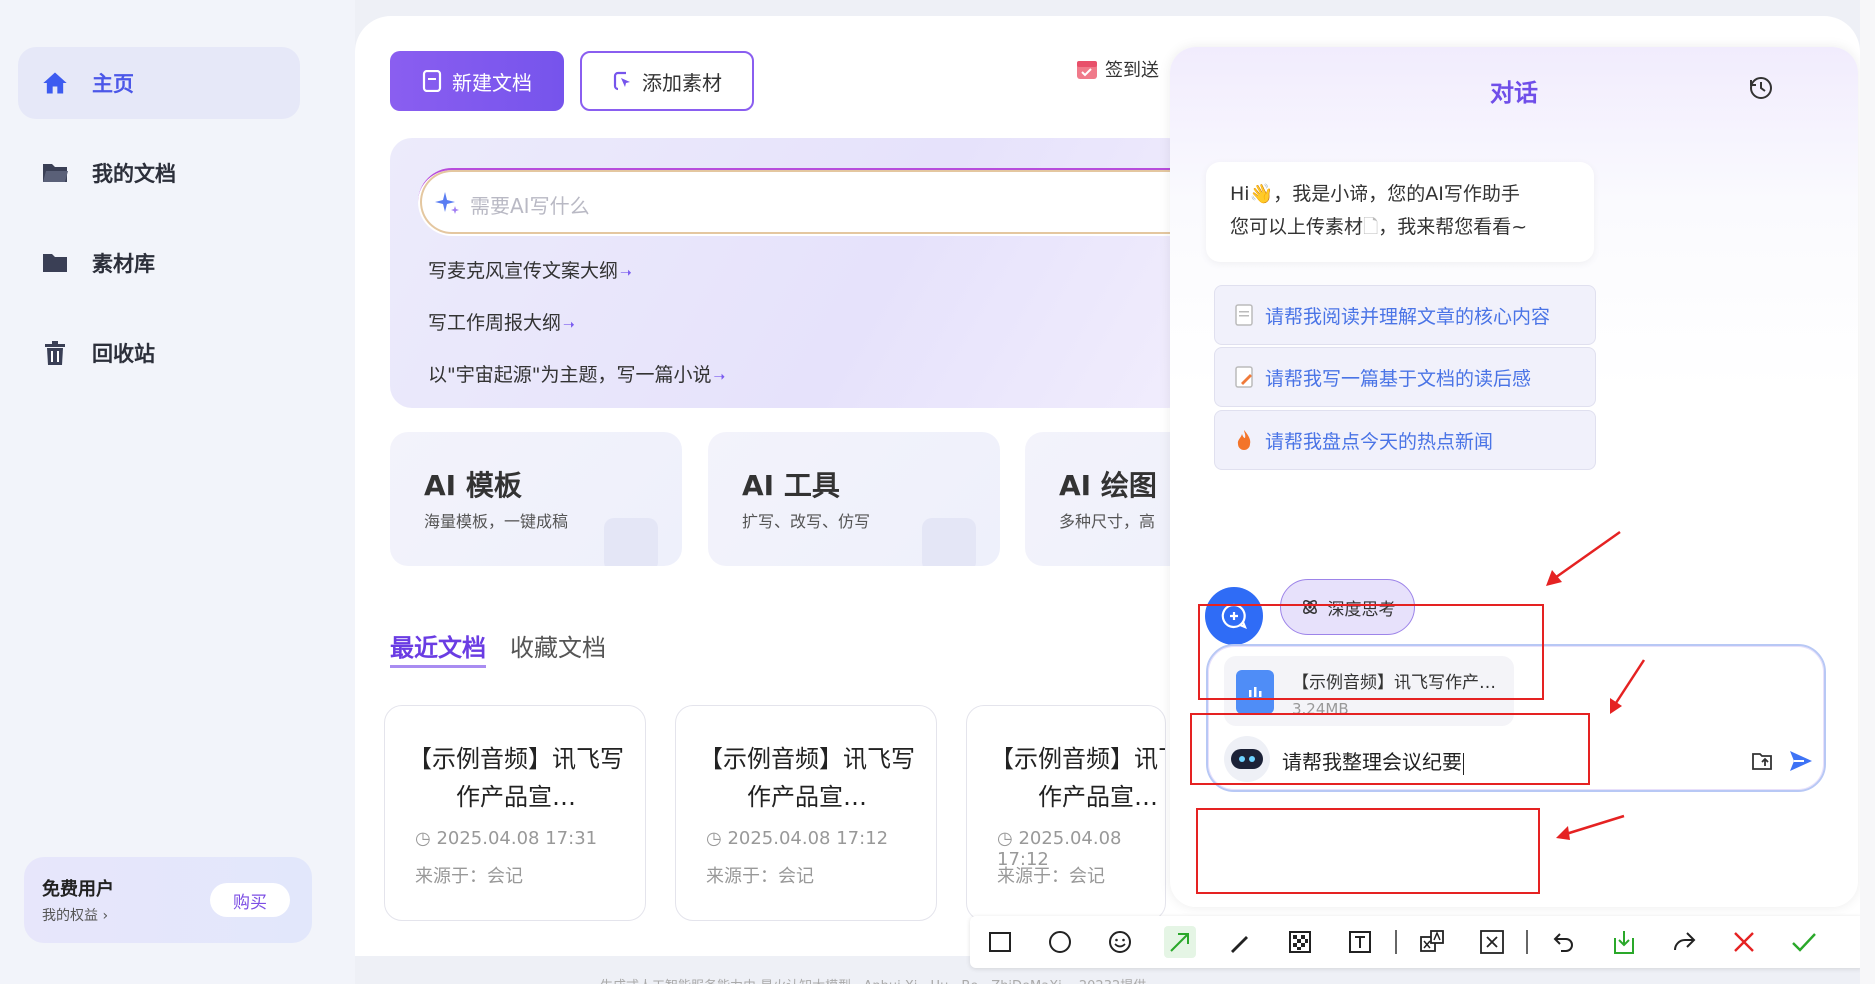 The image size is (1875, 984). What do you see at coordinates (1244, 315) in the screenshot?
I see `doc-icon` at bounding box center [1244, 315].